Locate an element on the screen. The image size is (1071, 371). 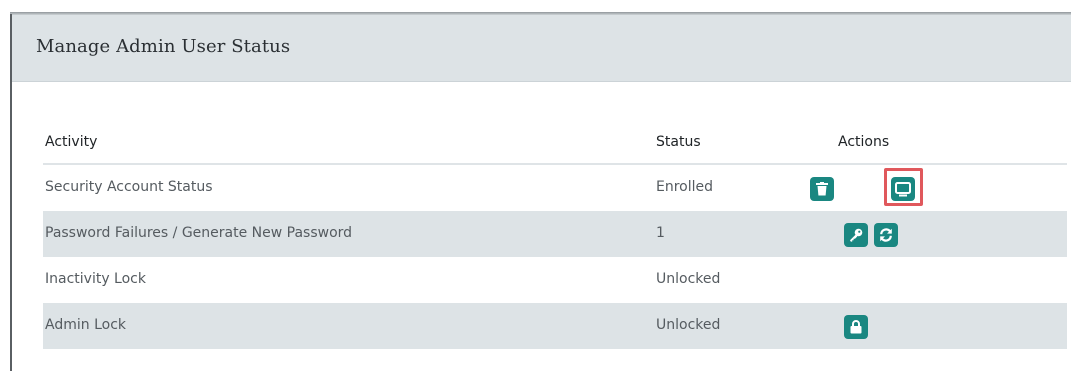
trash-icon is located at coordinates (822, 189).